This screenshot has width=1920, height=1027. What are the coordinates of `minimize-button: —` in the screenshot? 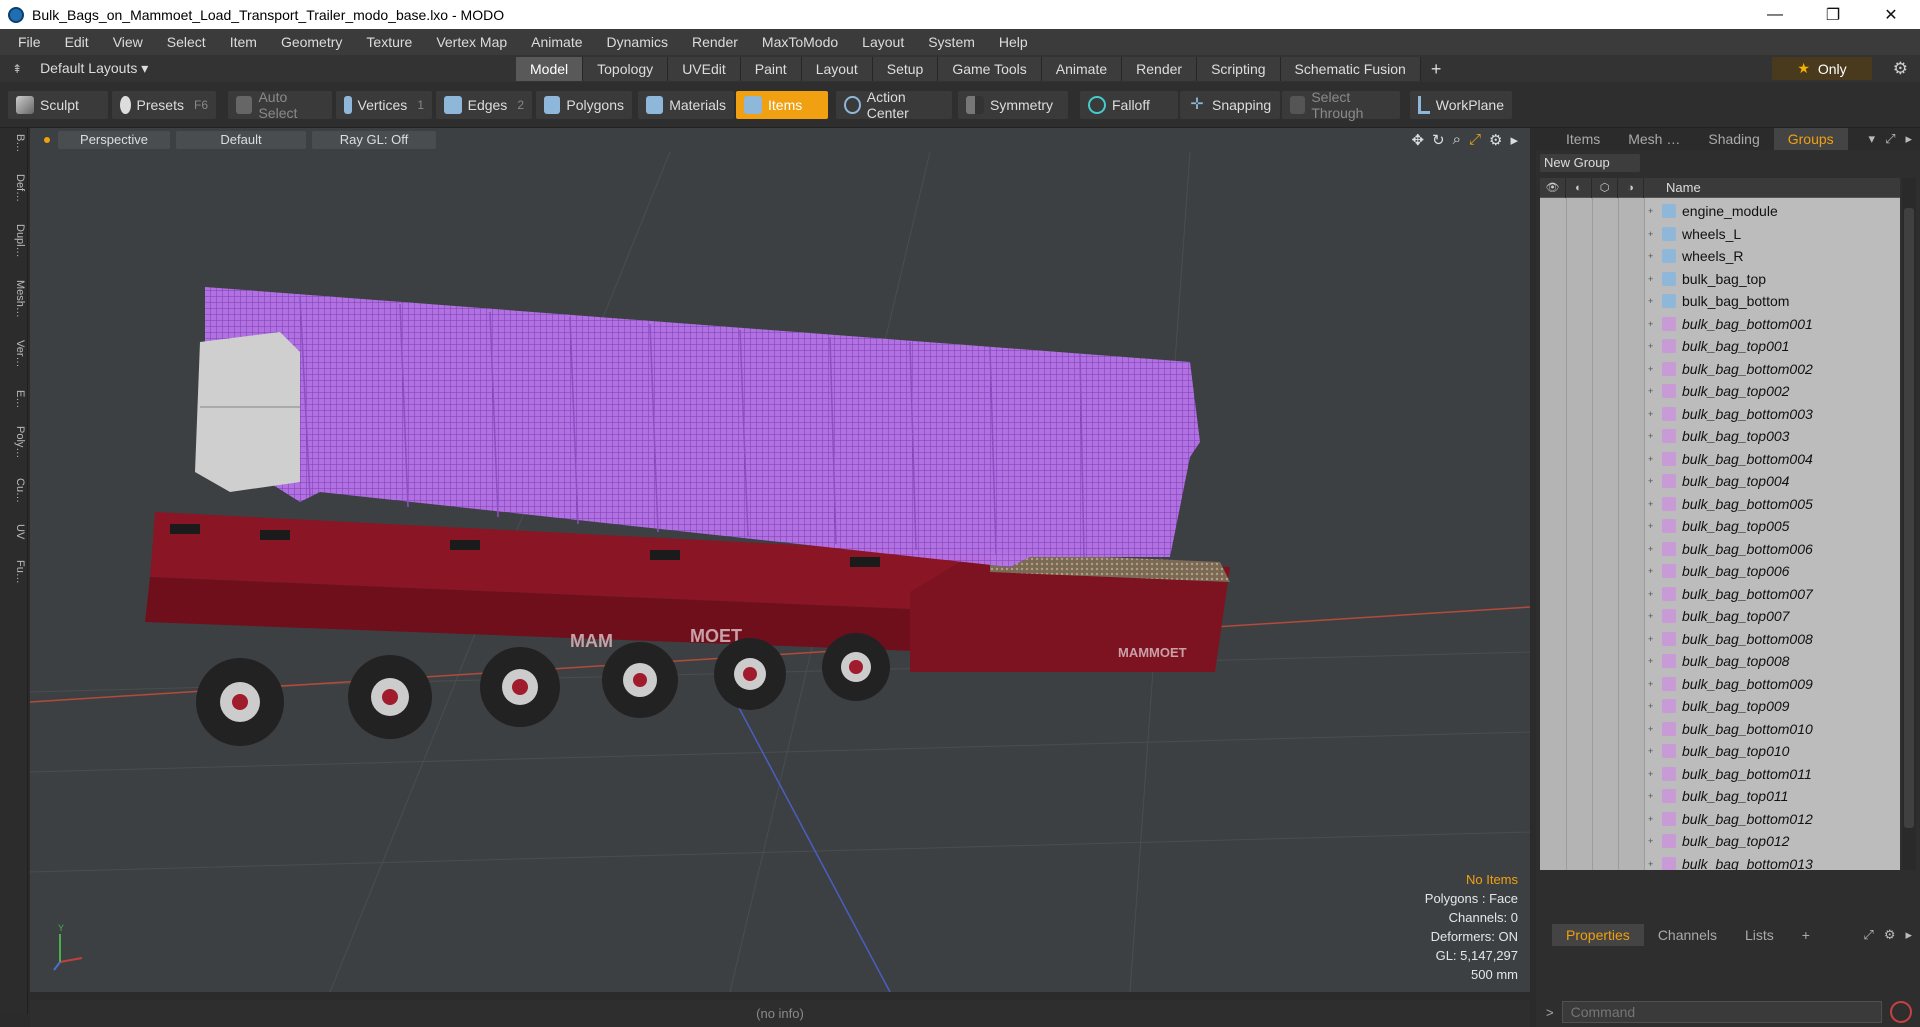 It's located at (1775, 14).